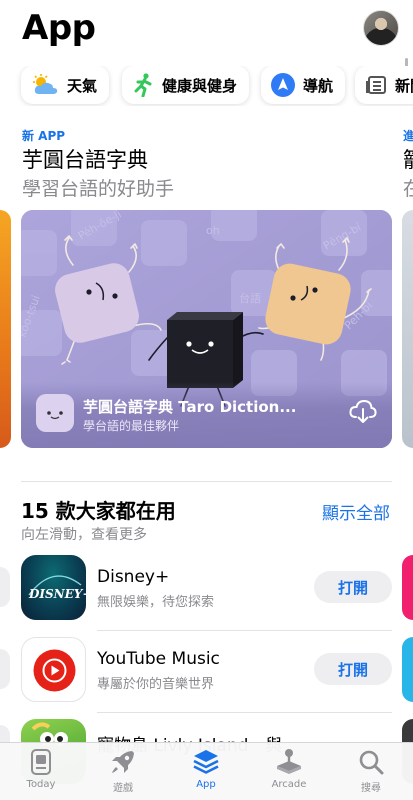 This screenshot has width=413, height=800. Describe the element at coordinates (371, 762) in the screenshot. I see `search-icon` at that location.